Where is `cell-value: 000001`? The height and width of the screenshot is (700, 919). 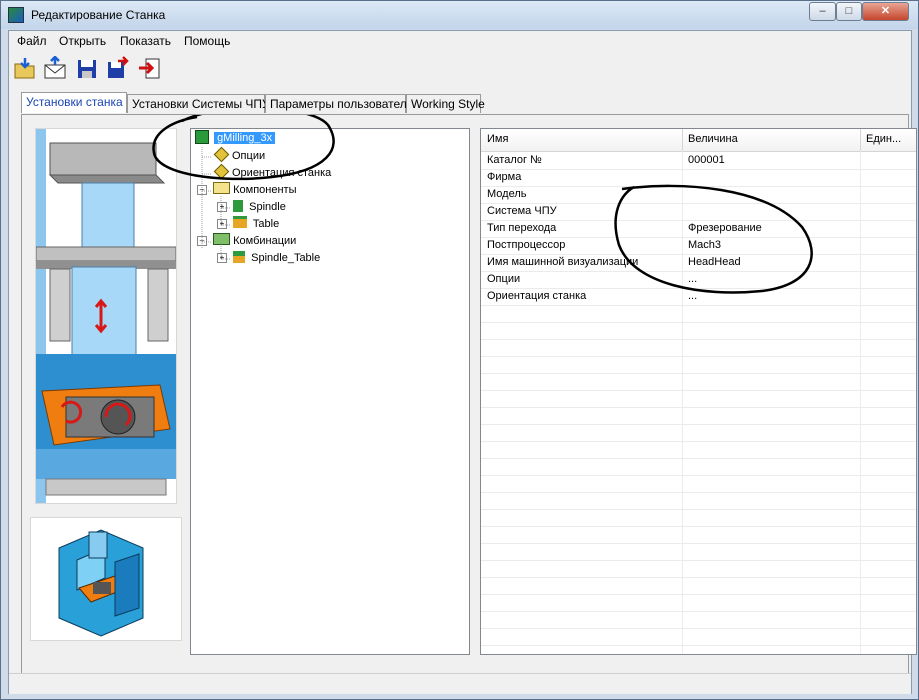
cell-value: 000001 is located at coordinates (706, 160).